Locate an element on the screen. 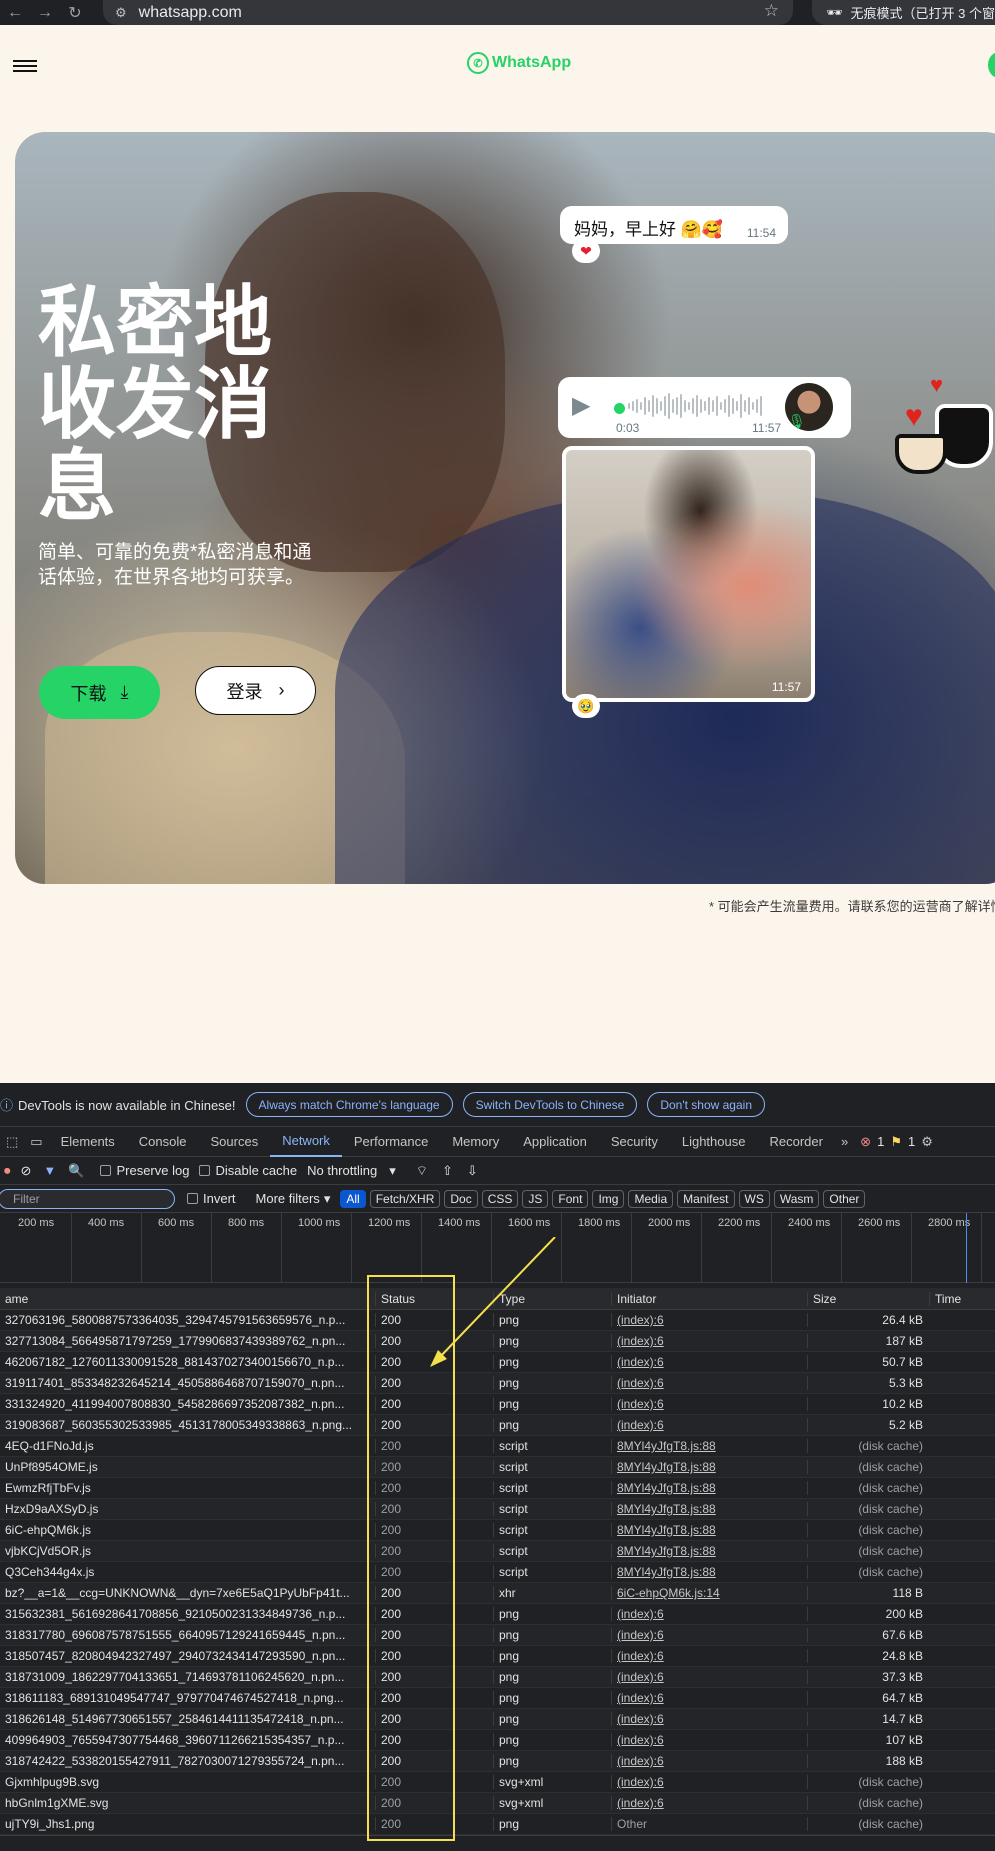 This screenshot has height=1851, width=995. filter-doc: Doc is located at coordinates (461, 1198).